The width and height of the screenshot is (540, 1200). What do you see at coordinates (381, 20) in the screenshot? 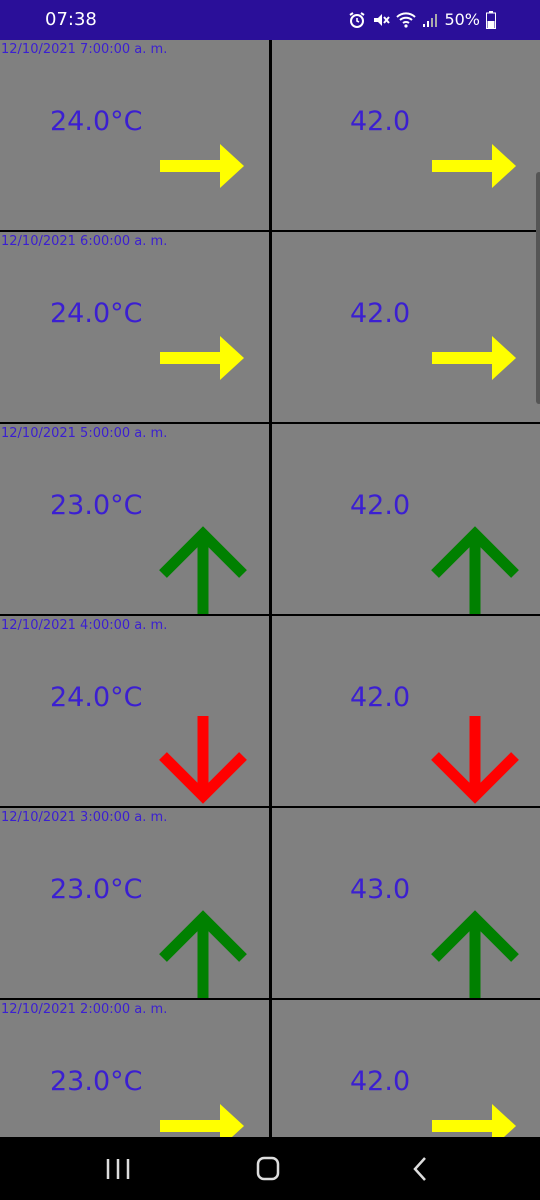
I see `mute-icon` at bounding box center [381, 20].